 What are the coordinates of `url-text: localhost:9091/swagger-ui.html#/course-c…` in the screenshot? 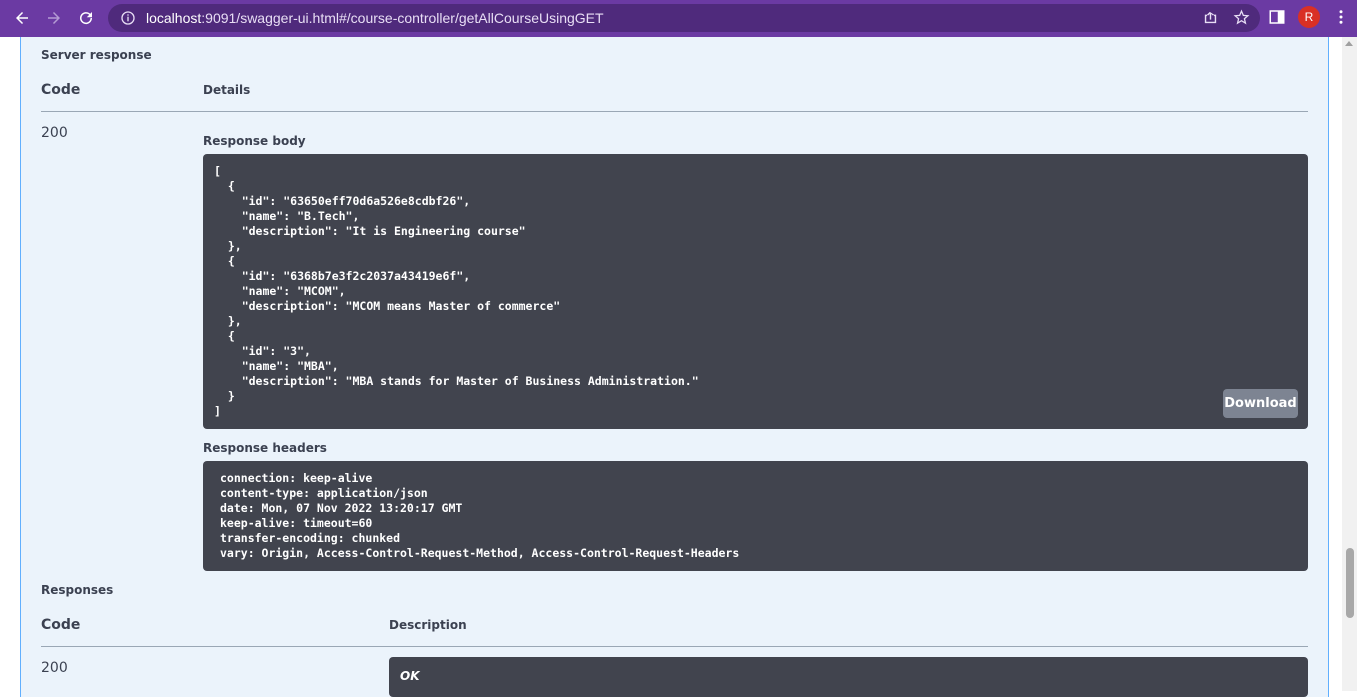 It's located at (375, 18).